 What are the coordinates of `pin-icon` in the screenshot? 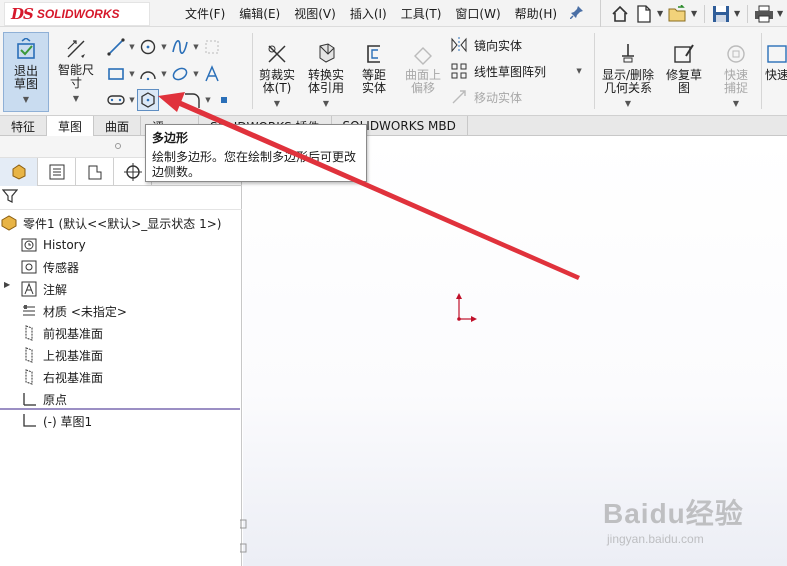 It's located at (576, 14).